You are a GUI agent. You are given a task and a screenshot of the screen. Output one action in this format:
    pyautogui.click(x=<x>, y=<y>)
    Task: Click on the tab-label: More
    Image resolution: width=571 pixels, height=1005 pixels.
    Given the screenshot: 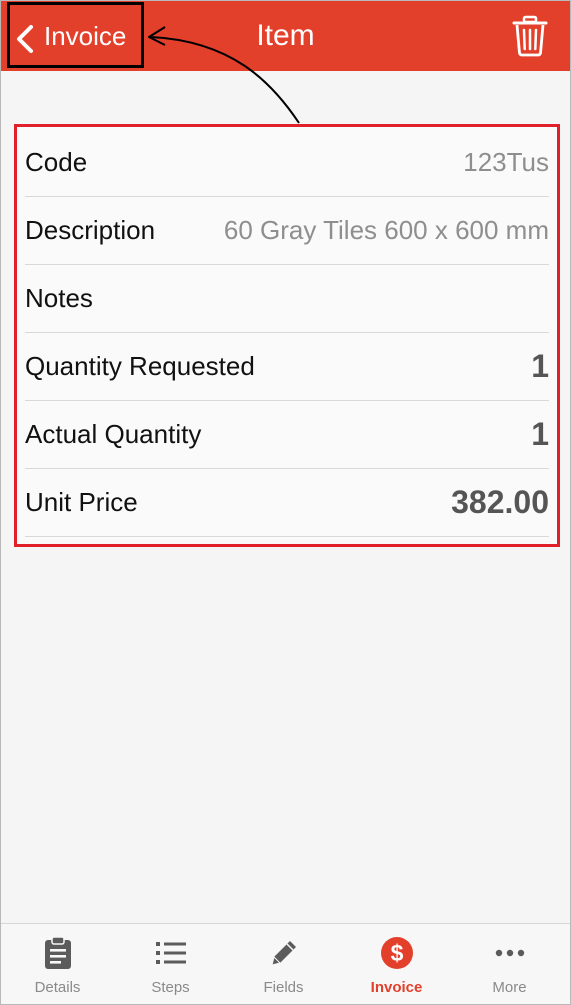 What is the action you would take?
    pyautogui.click(x=509, y=987)
    